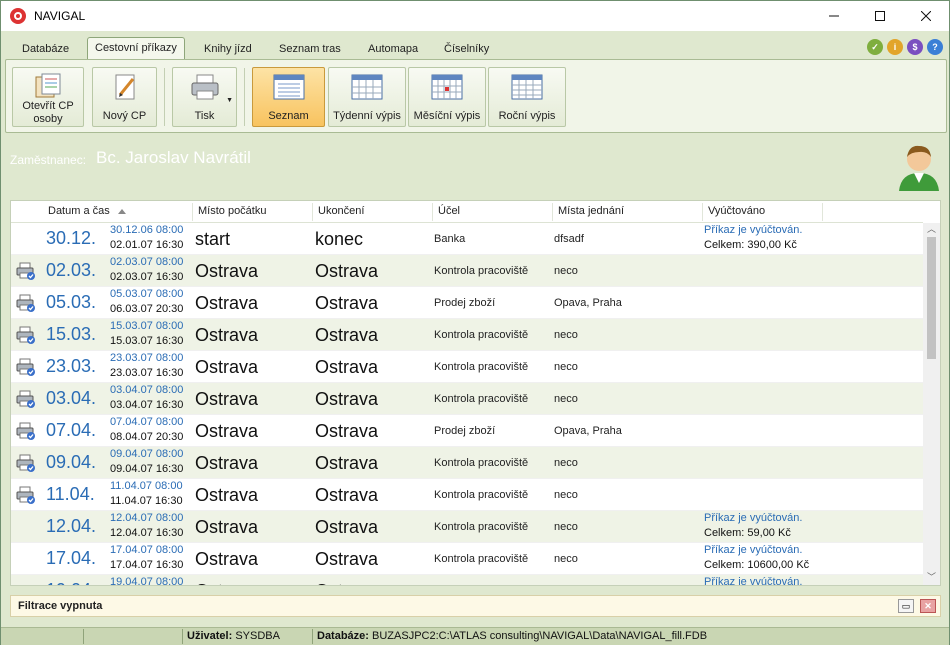  What do you see at coordinates (232, 213) in the screenshot?
I see `column-header-misto-pocatku: Místo počátku` at bounding box center [232, 213].